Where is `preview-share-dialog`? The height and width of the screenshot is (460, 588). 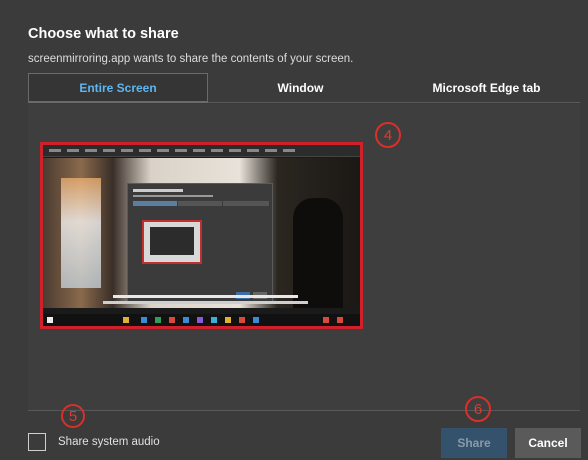 preview-share-dialog is located at coordinates (200, 243).